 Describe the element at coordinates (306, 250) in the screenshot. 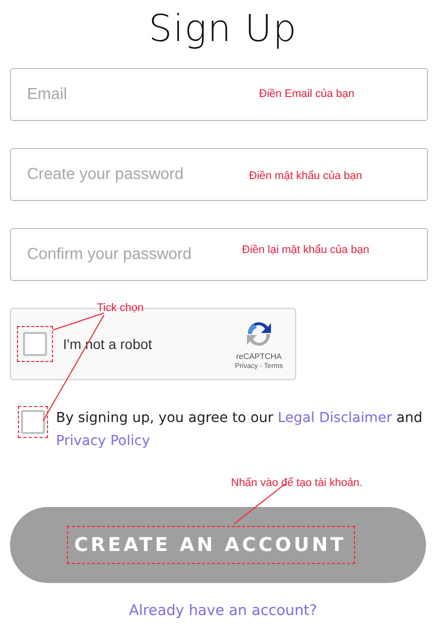

I see `annotation-text: Điền lại mật khẩu của bạn` at that location.